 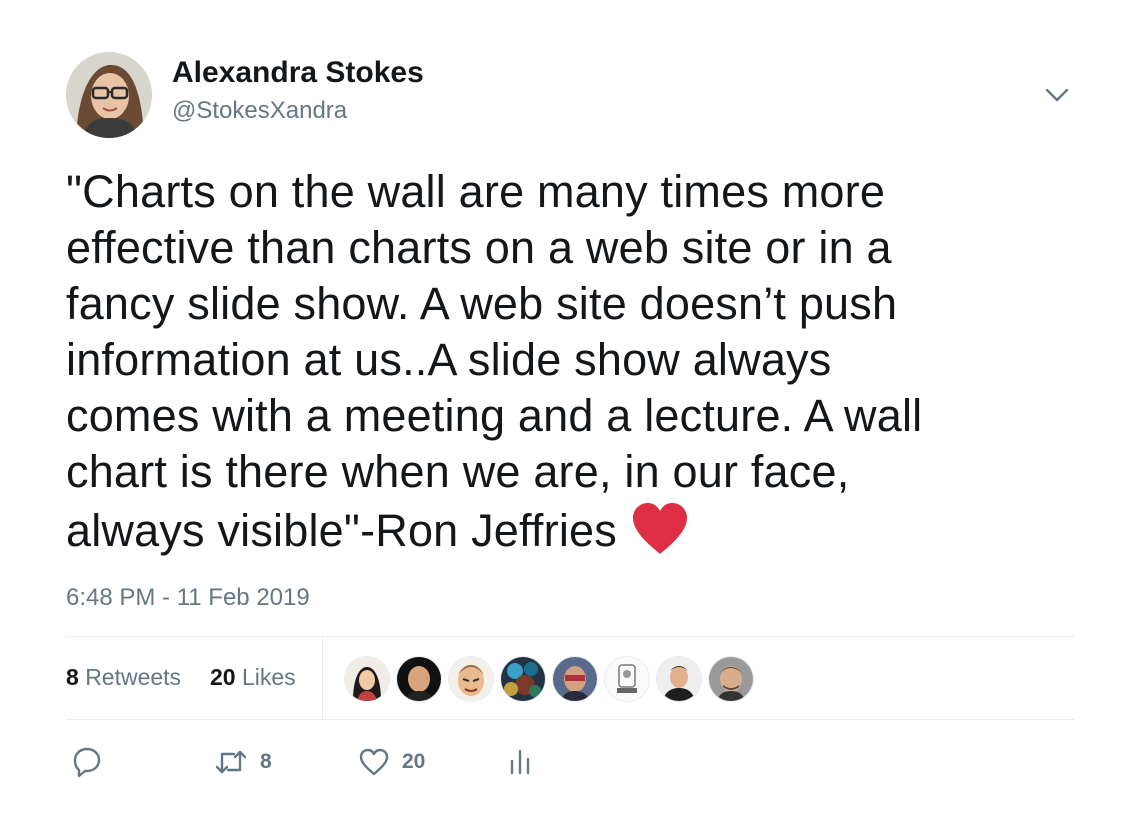 I want to click on tweet-text-line: chart is there when we are, in our face,, so click(x=458, y=471).